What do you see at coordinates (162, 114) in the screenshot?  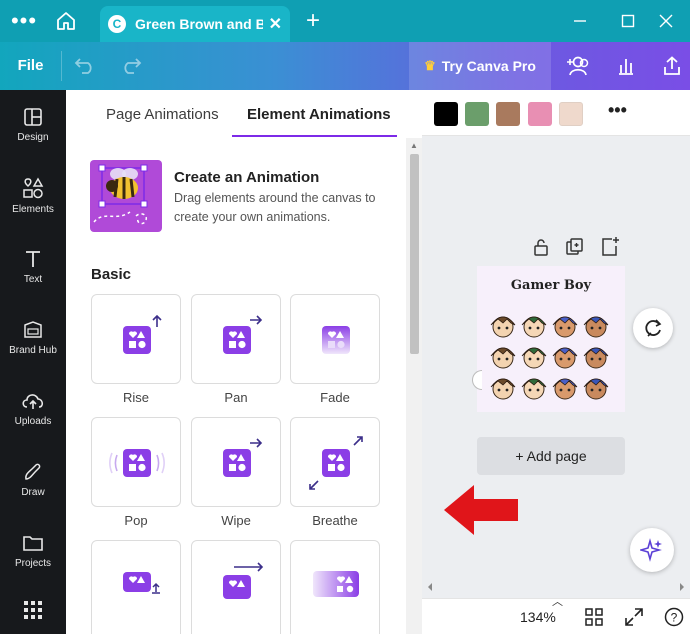 I see `tab-page-animations: Page Animations` at bounding box center [162, 114].